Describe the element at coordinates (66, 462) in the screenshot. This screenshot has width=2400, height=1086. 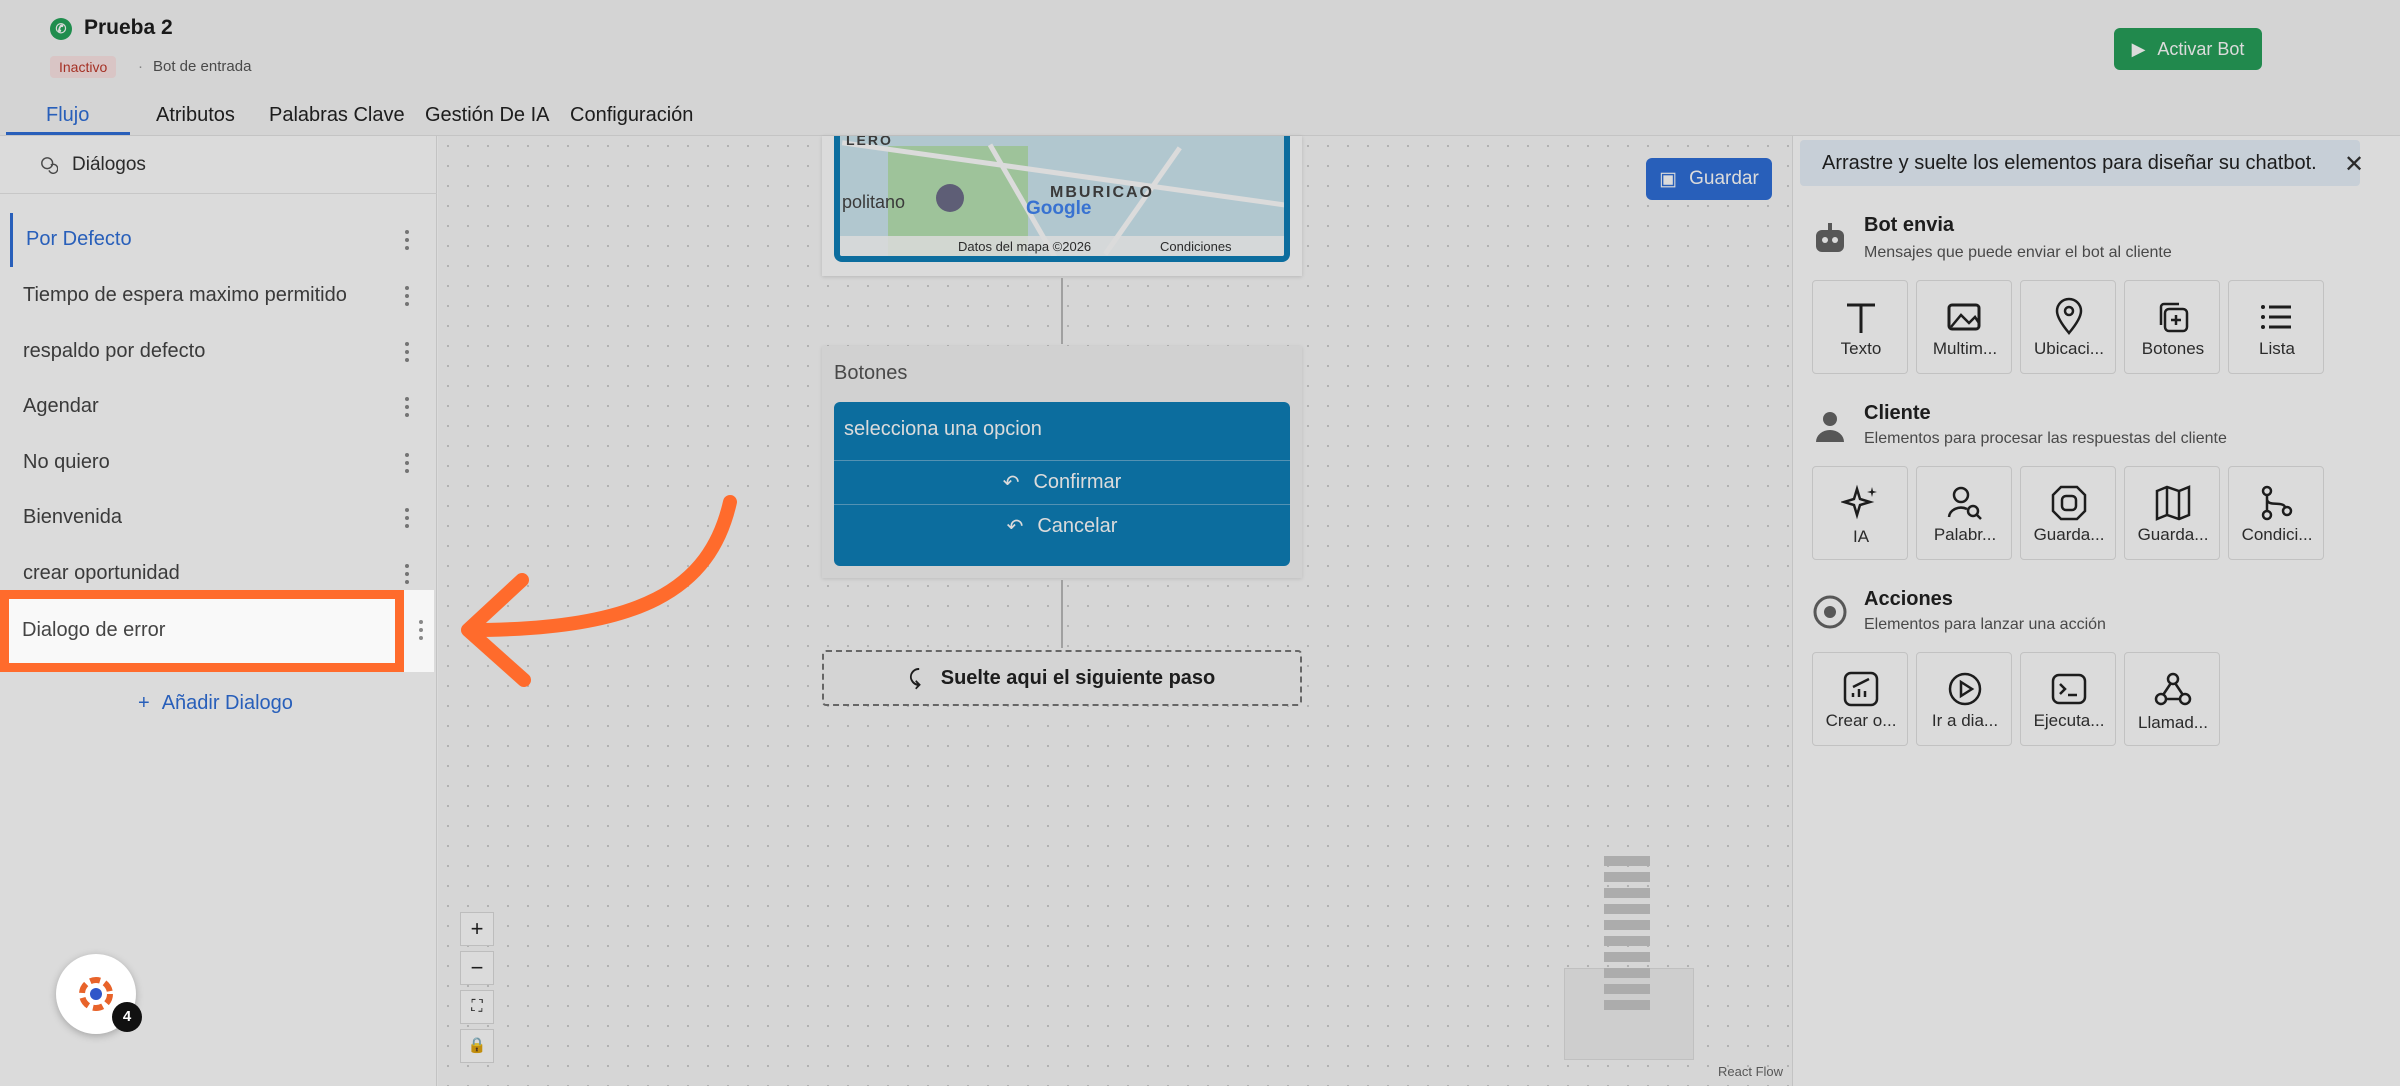
I see `dialog-item-label: No quiero` at that location.